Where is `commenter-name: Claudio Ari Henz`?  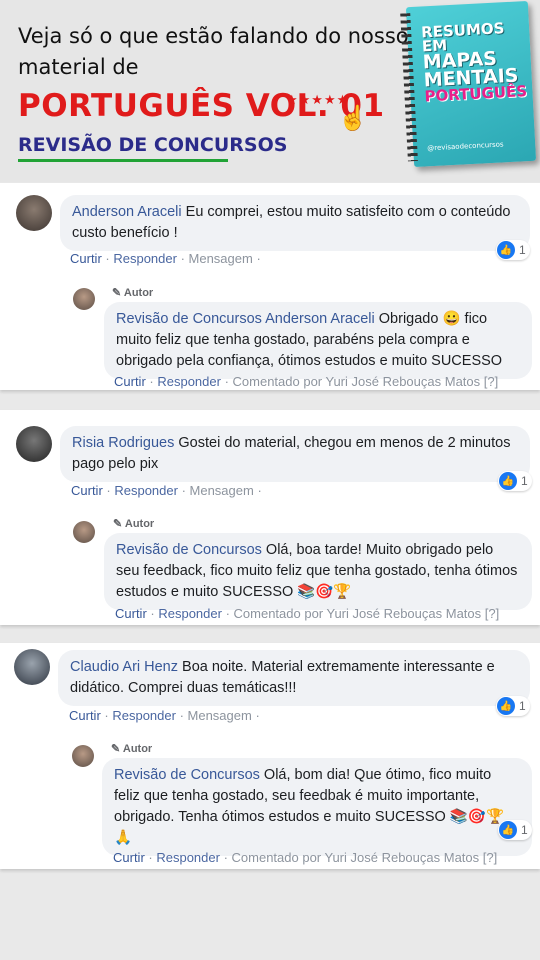
commenter-name: Claudio Ari Henz is located at coordinates (124, 667).